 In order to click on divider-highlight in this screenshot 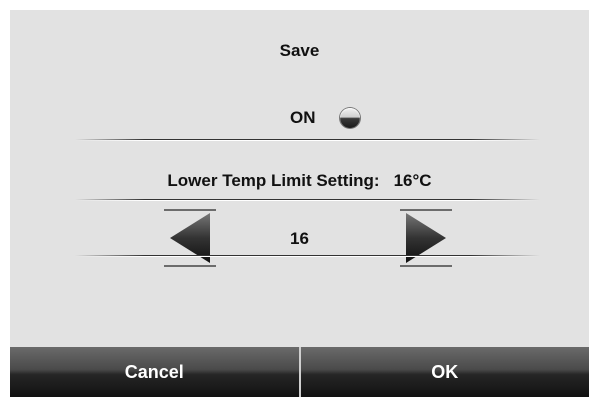, I will do `click(307, 140)`.